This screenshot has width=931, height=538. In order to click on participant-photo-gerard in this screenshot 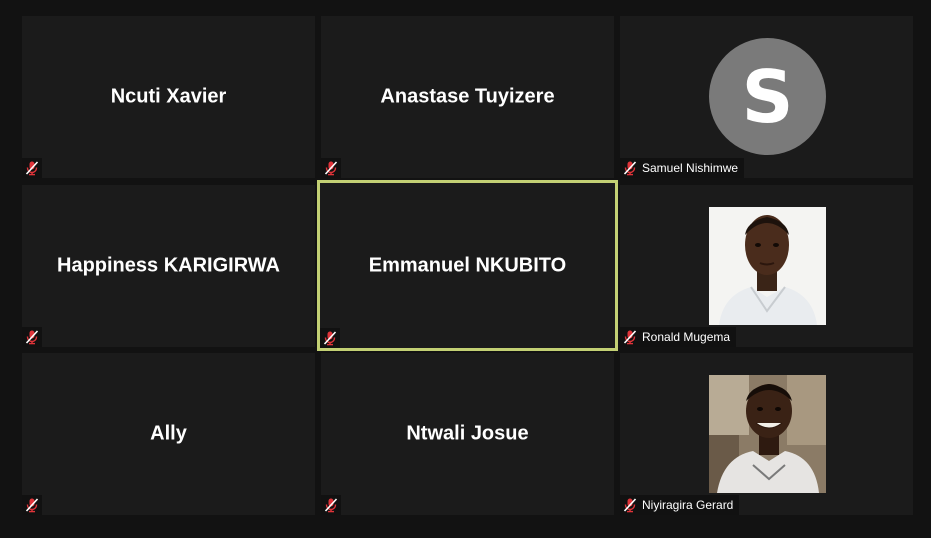, I will do `click(767, 434)`.